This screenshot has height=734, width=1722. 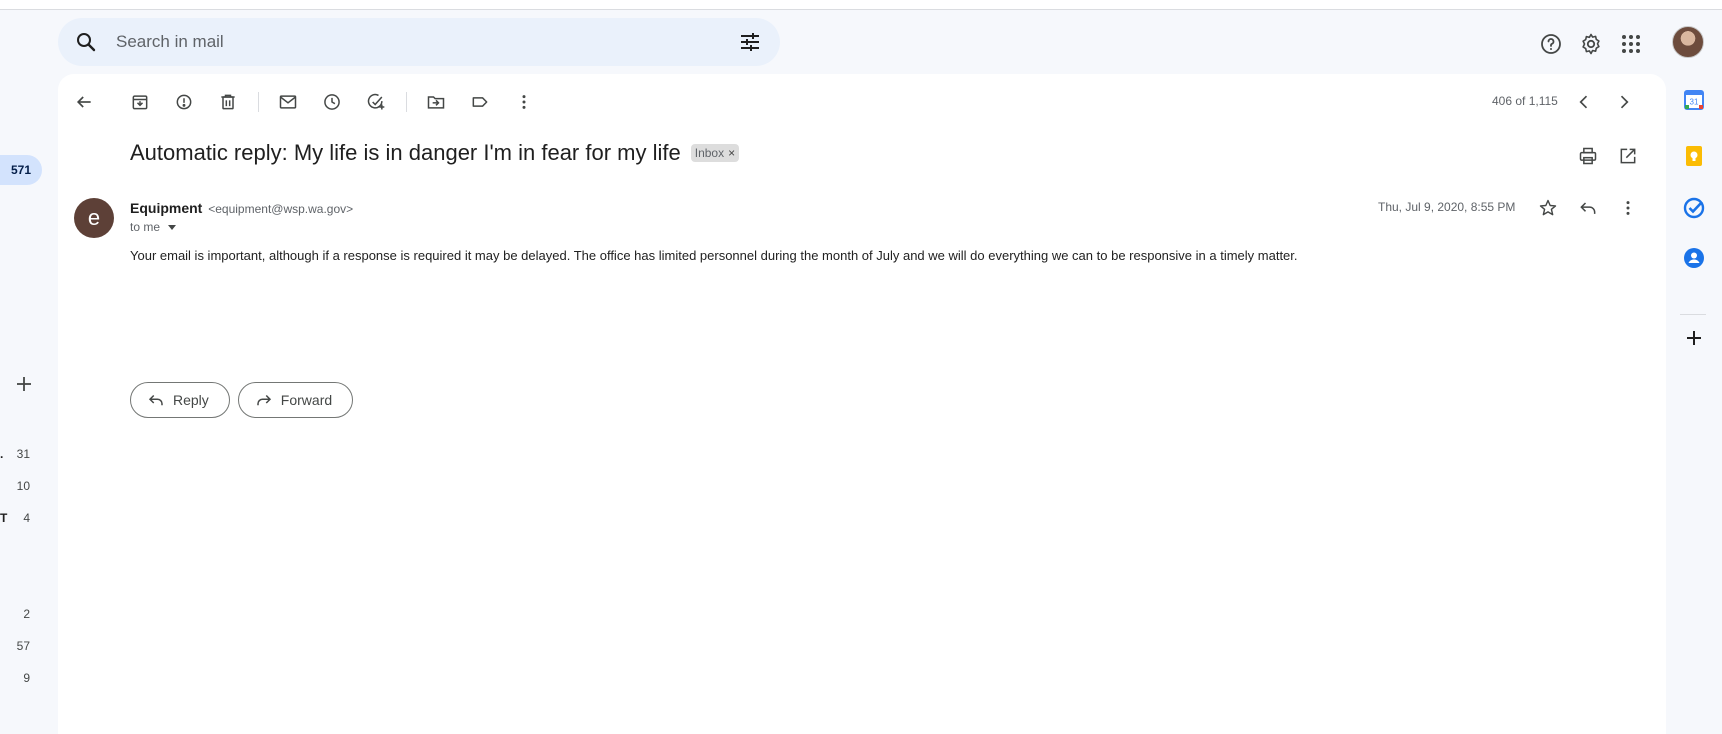 What do you see at coordinates (21, 170) in the screenshot?
I see `inbox-unread-count: 571` at bounding box center [21, 170].